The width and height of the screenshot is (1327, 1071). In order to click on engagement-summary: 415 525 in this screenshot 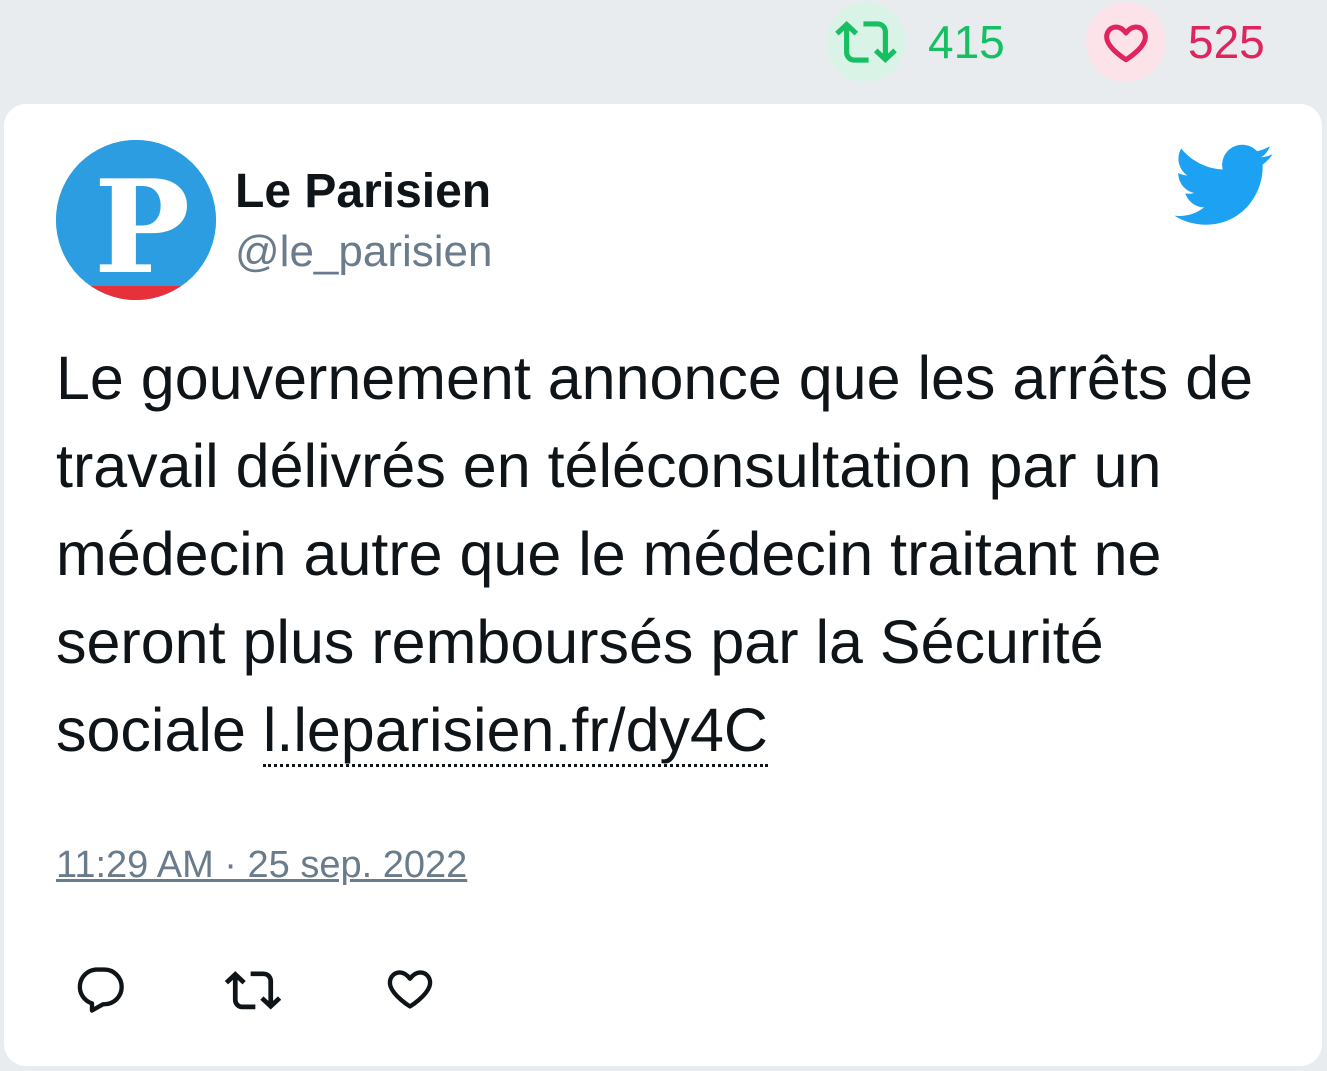, I will do `click(663, 50)`.